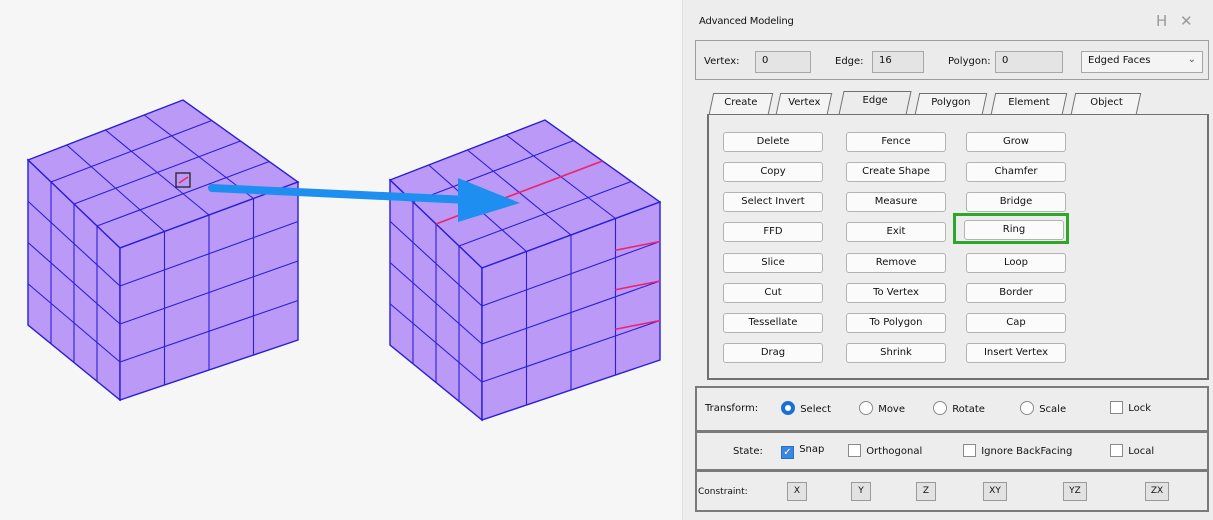 The image size is (1213, 520). What do you see at coordinates (746, 21) in the screenshot?
I see `panel-title: Advanced Modeling` at bounding box center [746, 21].